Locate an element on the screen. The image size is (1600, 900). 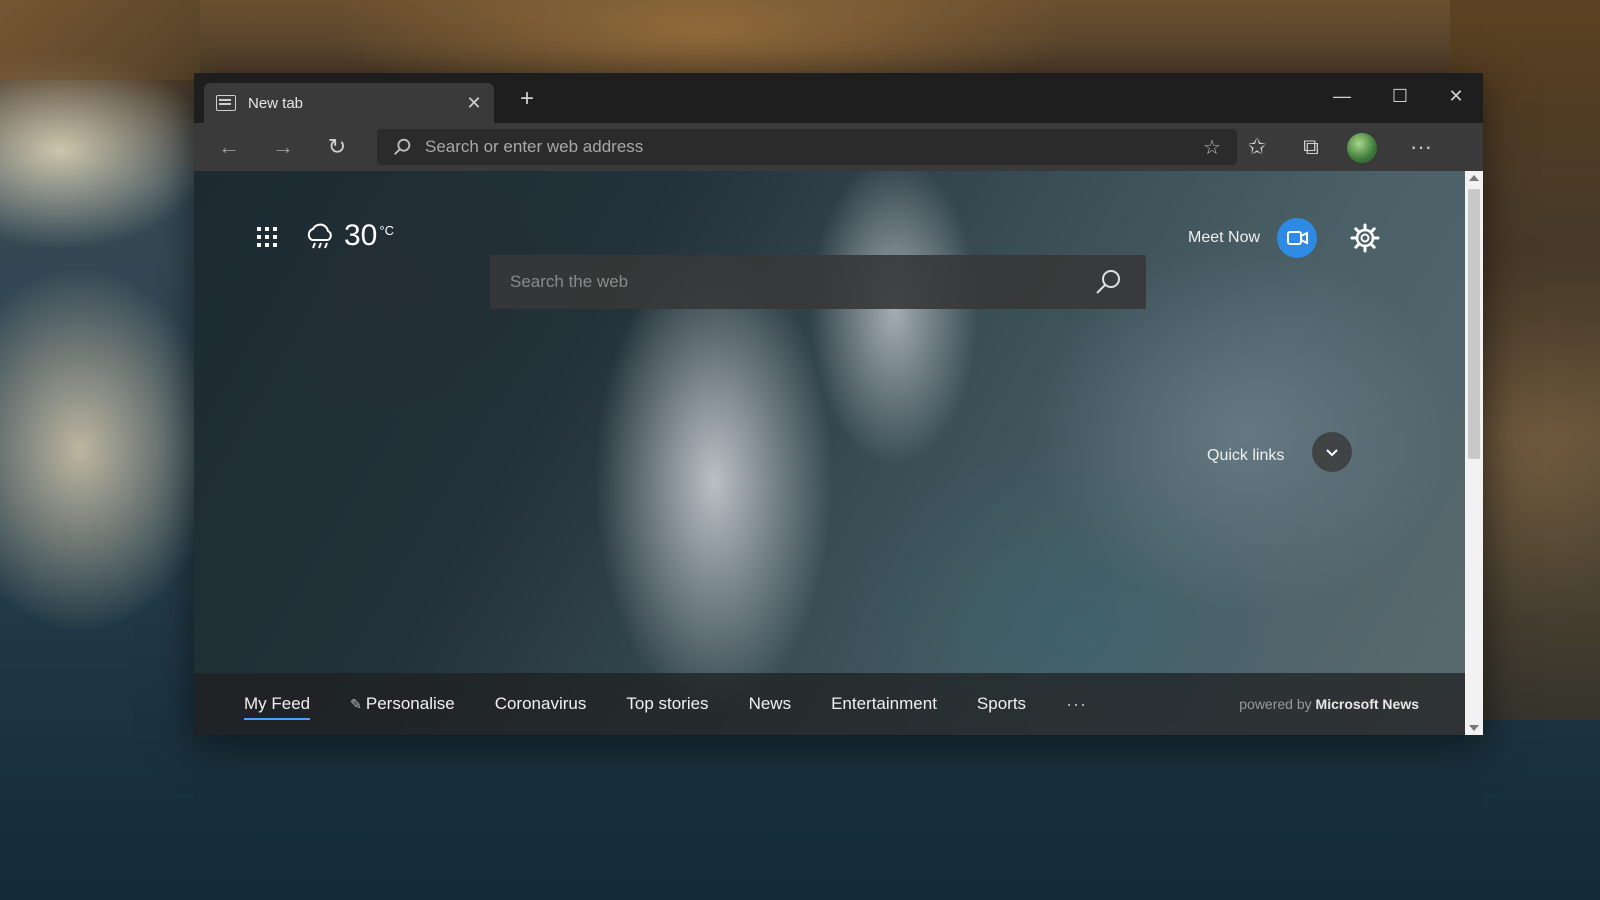
back-button: ← is located at coordinates (229, 147).